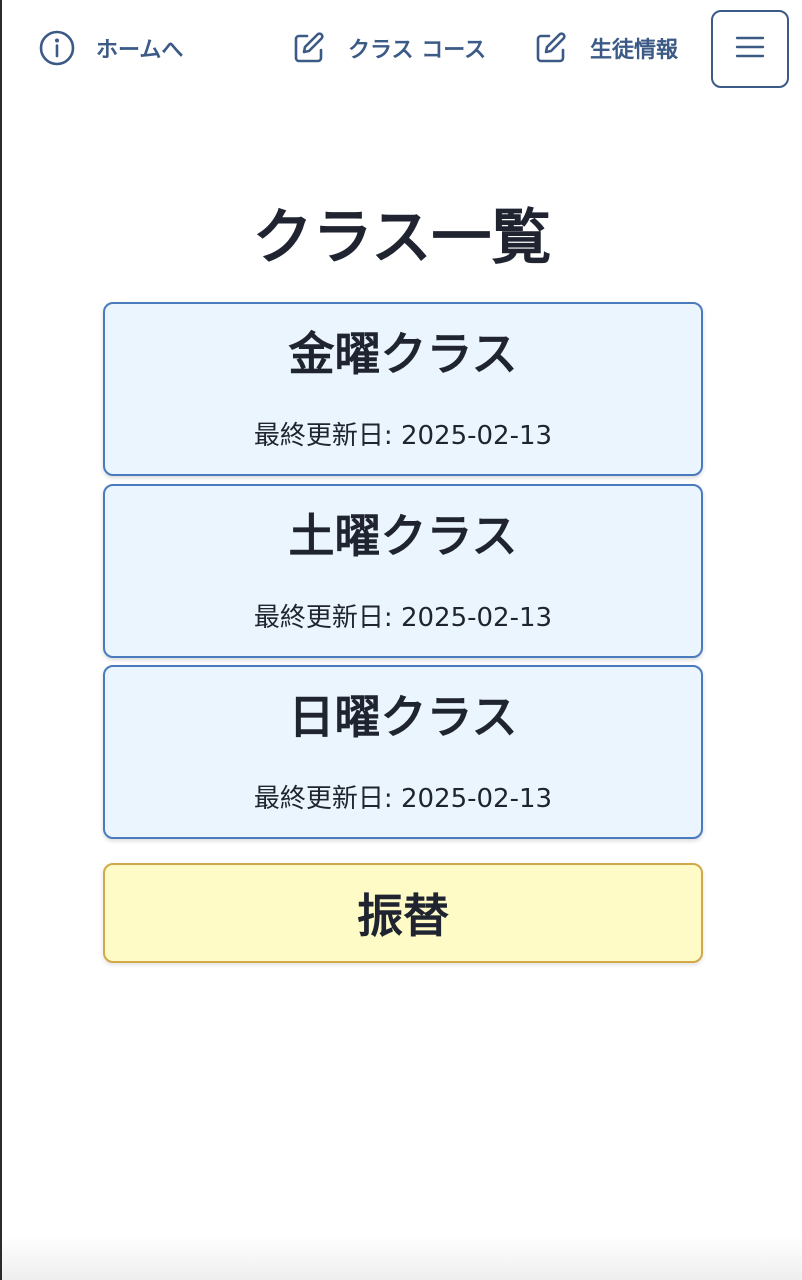 This screenshot has width=802, height=1280. I want to click on nav-class-course-label: クラス コース, so click(417, 50).